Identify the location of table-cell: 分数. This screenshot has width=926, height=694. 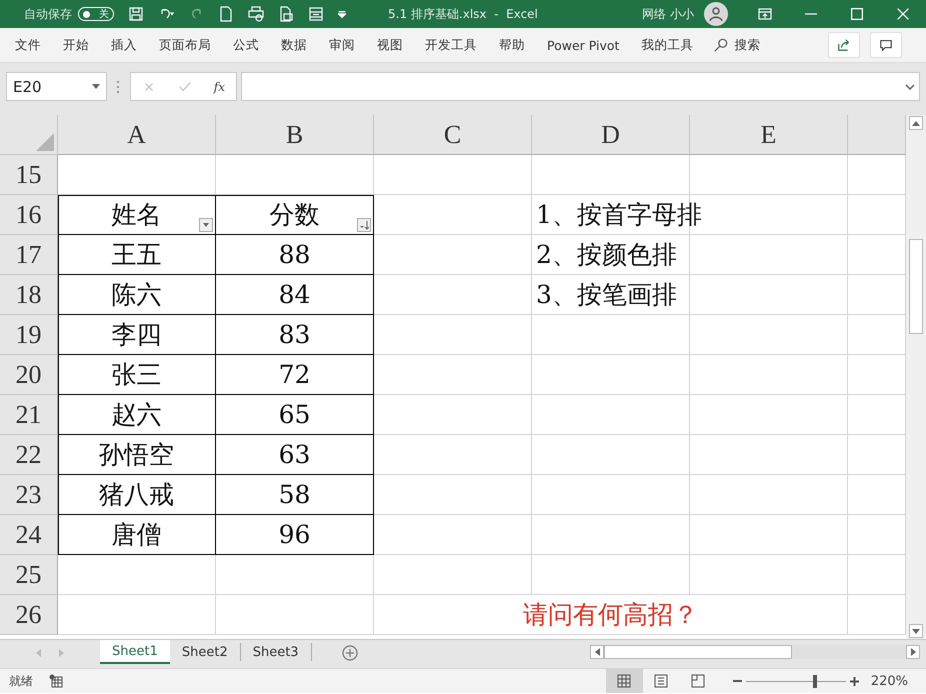
(295, 215).